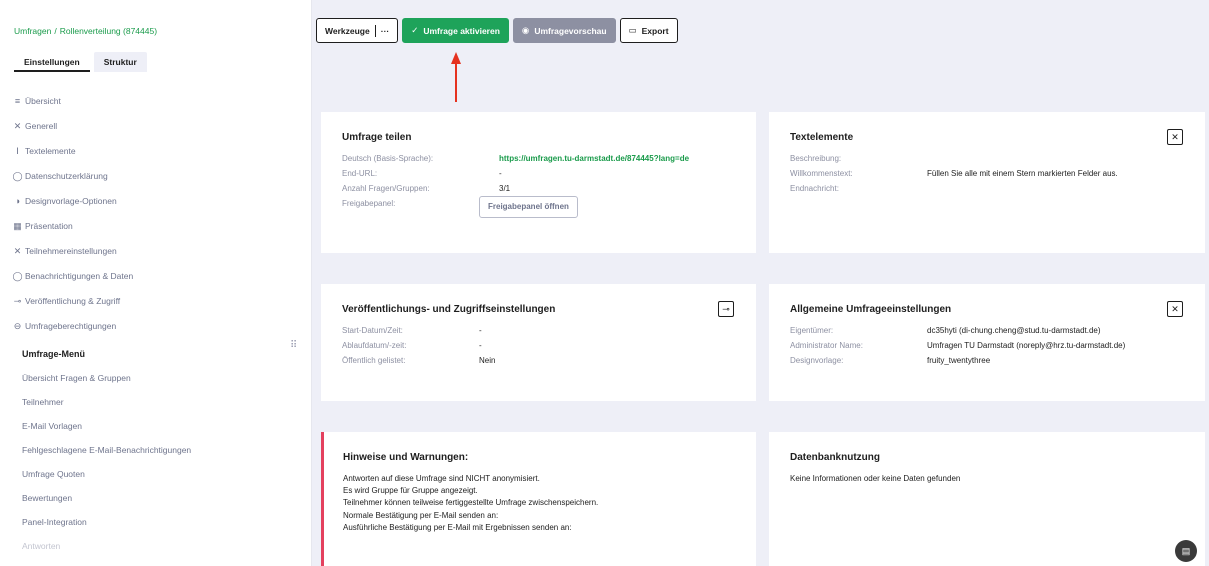 The height and width of the screenshot is (566, 1209). Describe the element at coordinates (372, 330) in the screenshot. I see `kv-key: Start-Datum/Zeit:` at that location.